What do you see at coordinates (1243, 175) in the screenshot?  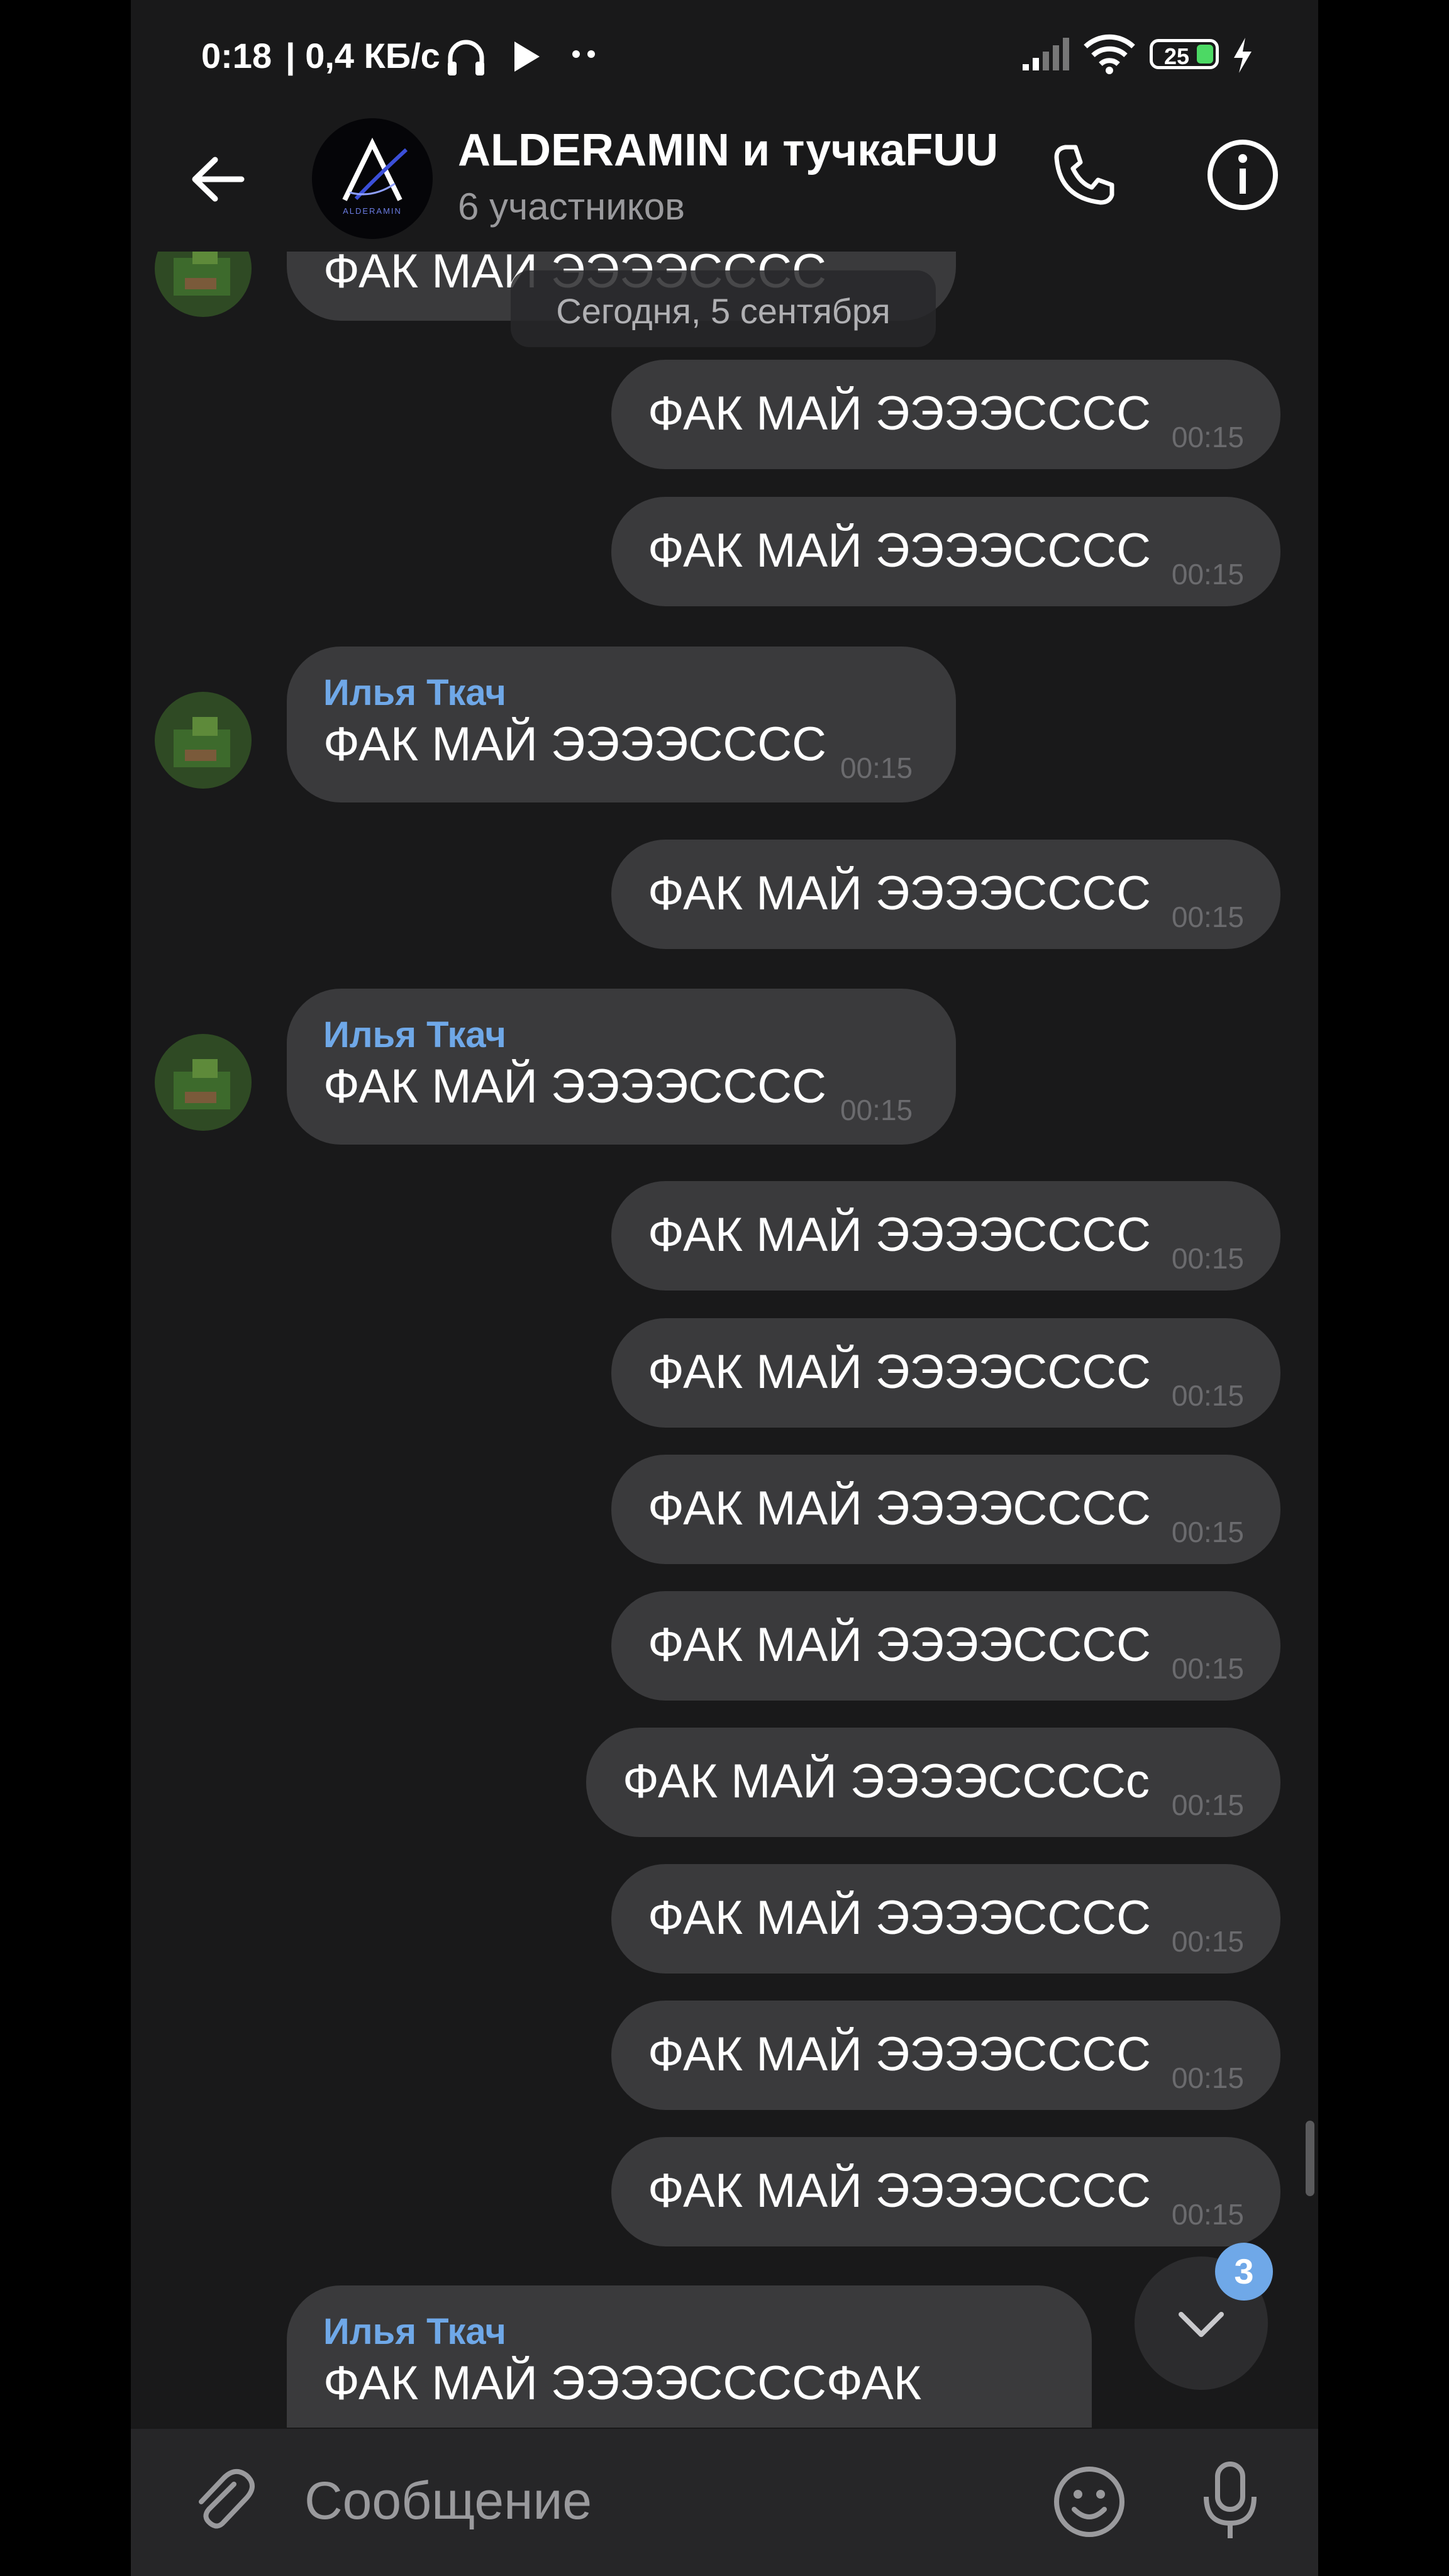 I see `info-icon` at bounding box center [1243, 175].